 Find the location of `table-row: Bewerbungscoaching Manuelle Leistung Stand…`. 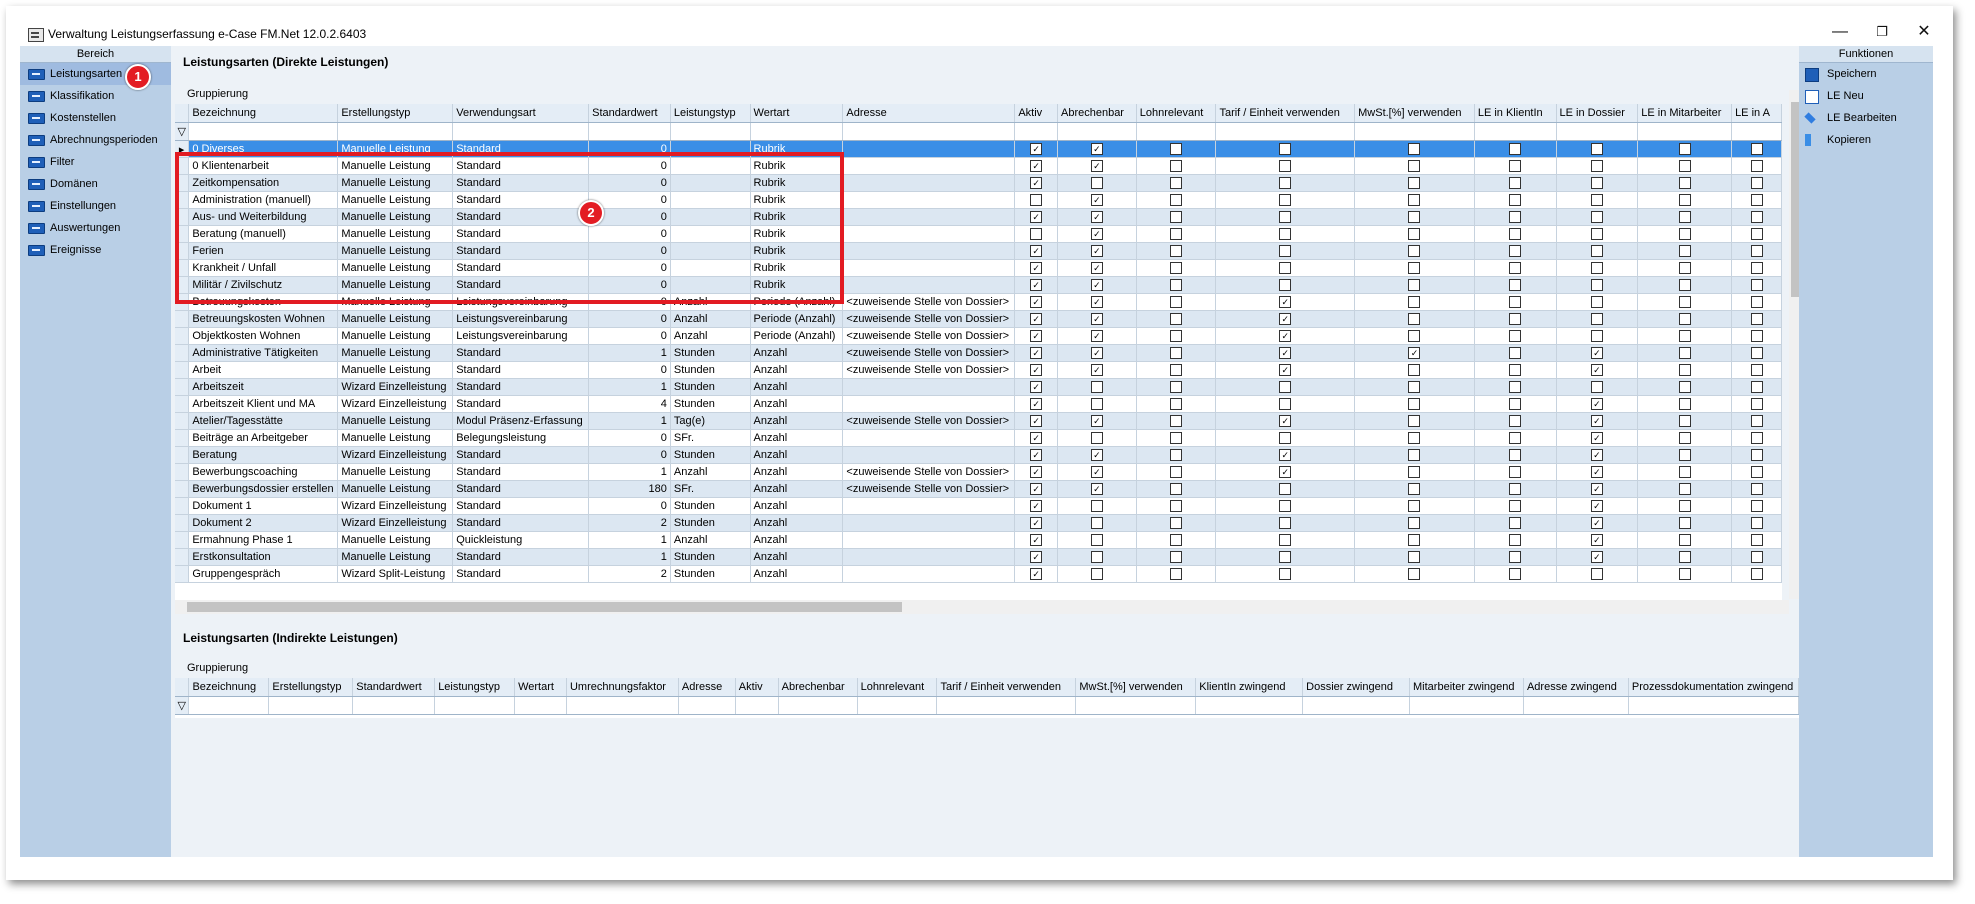

table-row: Bewerbungscoaching Manuelle Leistung Stand… is located at coordinates (978, 472).